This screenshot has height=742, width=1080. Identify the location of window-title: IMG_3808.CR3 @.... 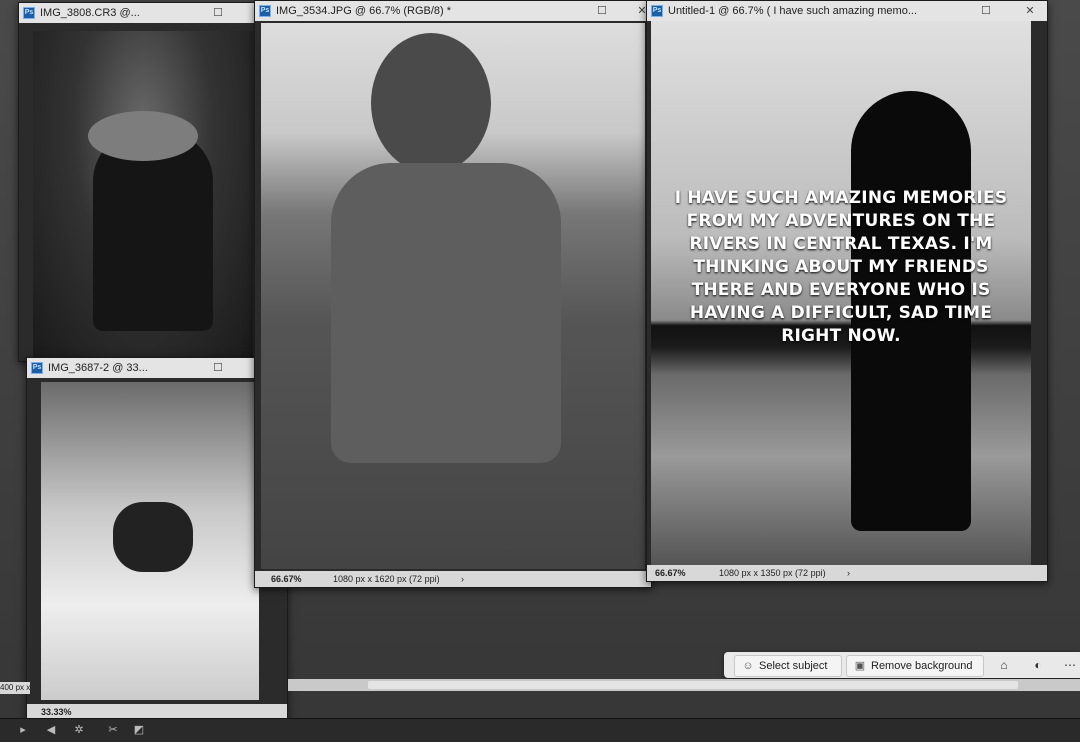
(90, 13).